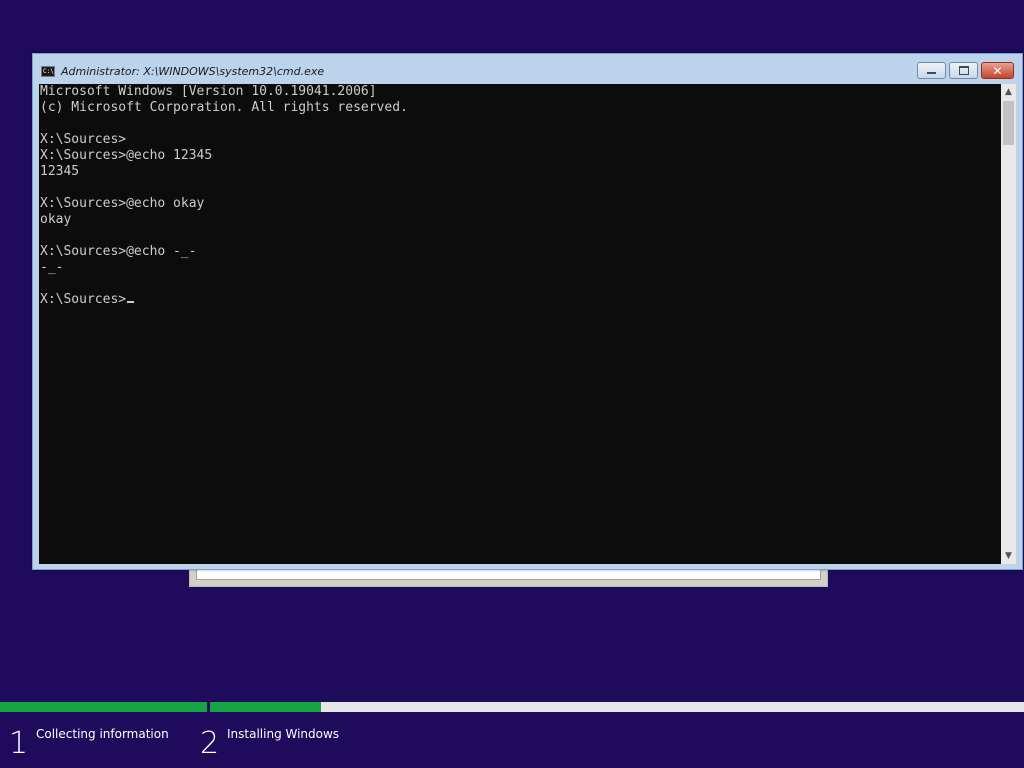 The height and width of the screenshot is (768, 1024). I want to click on step-number: 1, so click(19, 743).